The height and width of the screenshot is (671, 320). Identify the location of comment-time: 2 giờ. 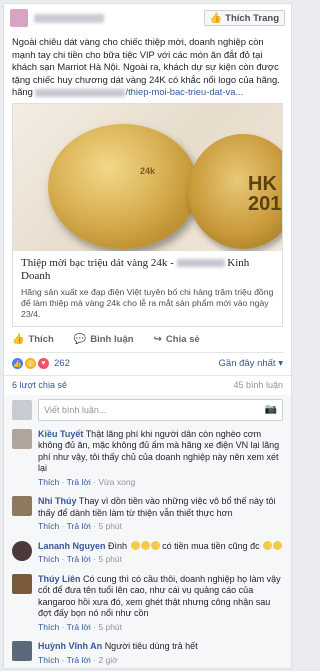
(108, 659).